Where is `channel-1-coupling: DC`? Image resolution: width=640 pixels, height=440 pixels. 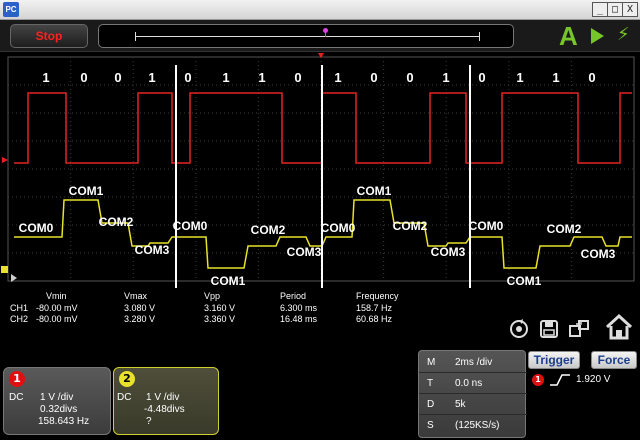
channel-1-coupling: DC is located at coordinates (16, 397).